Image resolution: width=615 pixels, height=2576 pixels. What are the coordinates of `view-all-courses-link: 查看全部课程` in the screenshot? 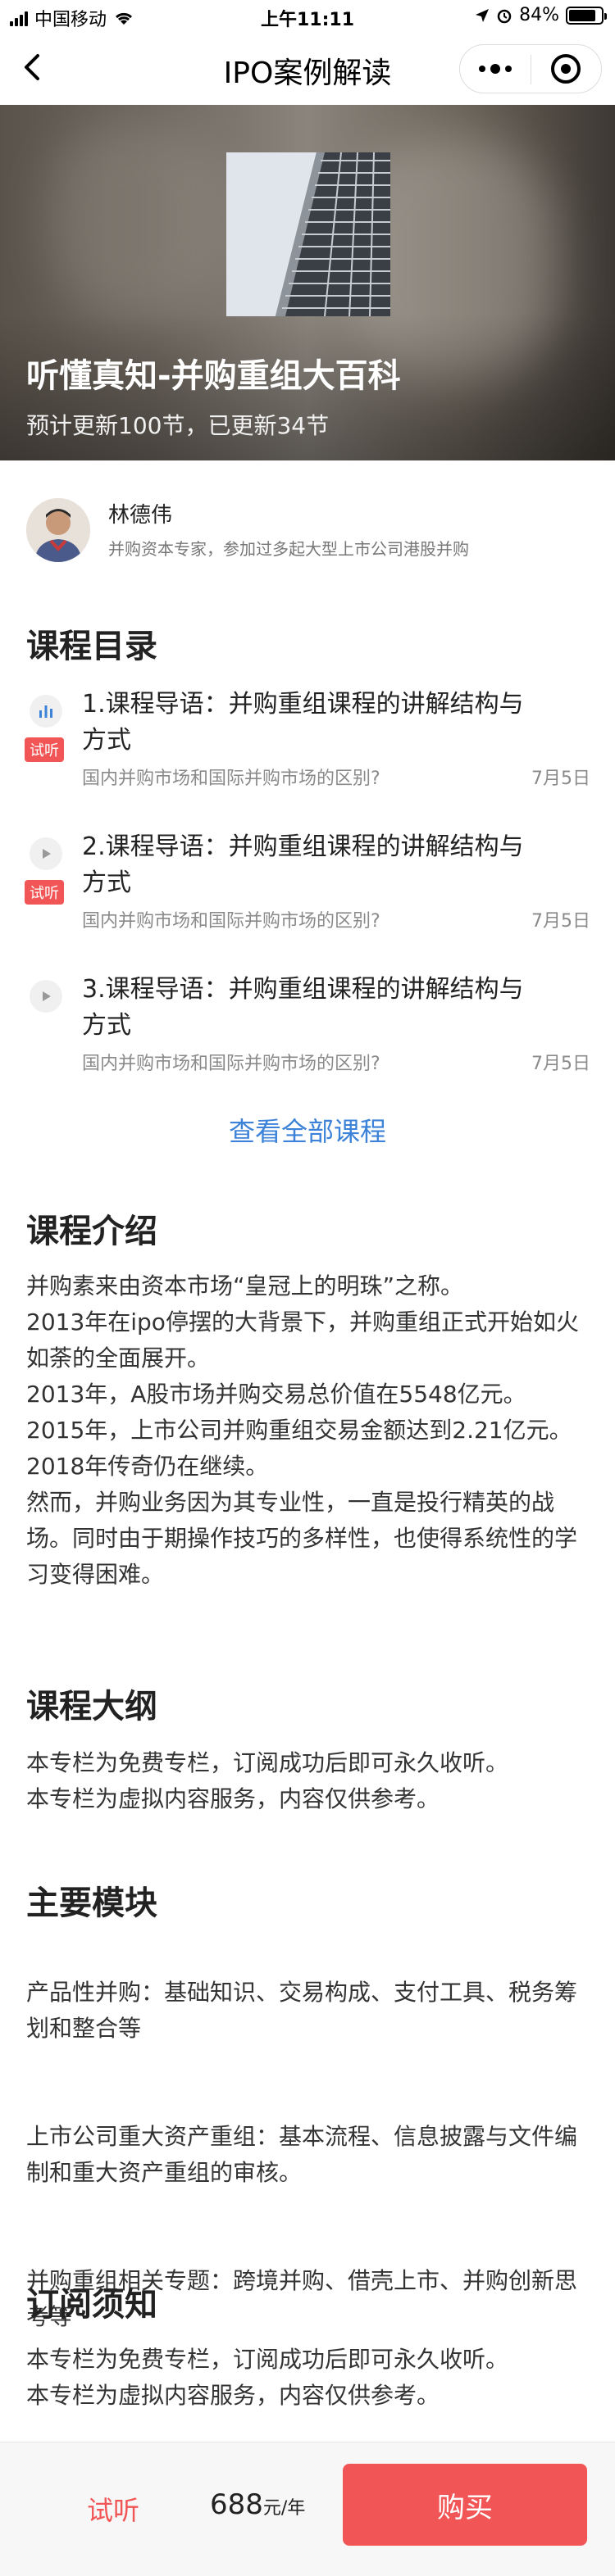 It's located at (307, 1130).